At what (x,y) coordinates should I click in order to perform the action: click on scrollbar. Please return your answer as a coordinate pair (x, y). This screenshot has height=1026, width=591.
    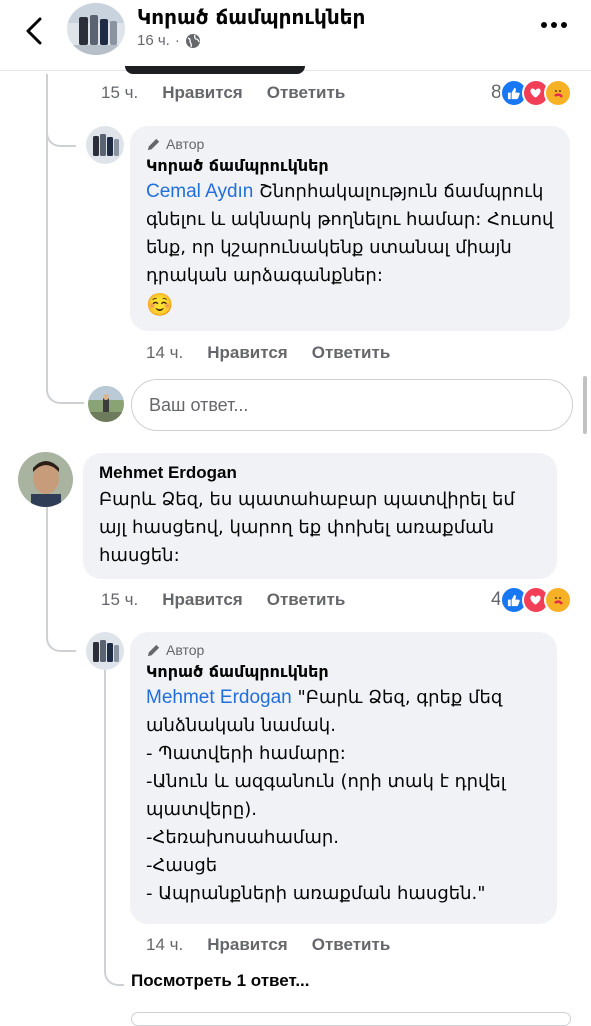
    Looking at the image, I should click on (585, 405).